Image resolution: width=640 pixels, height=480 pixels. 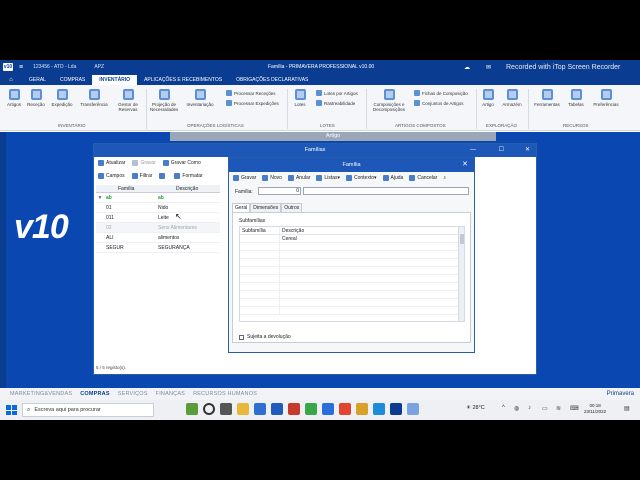 I want to click on file-explorer-icon, so click(x=243, y=409).